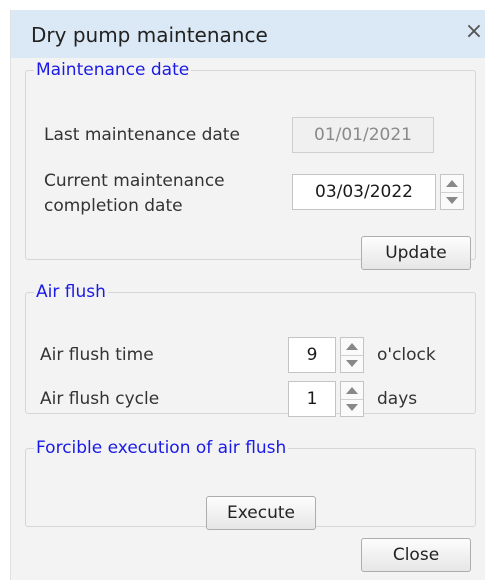 Image resolution: width=485 pixels, height=580 pixels. I want to click on air-flush-time-input: 9, so click(312, 355).